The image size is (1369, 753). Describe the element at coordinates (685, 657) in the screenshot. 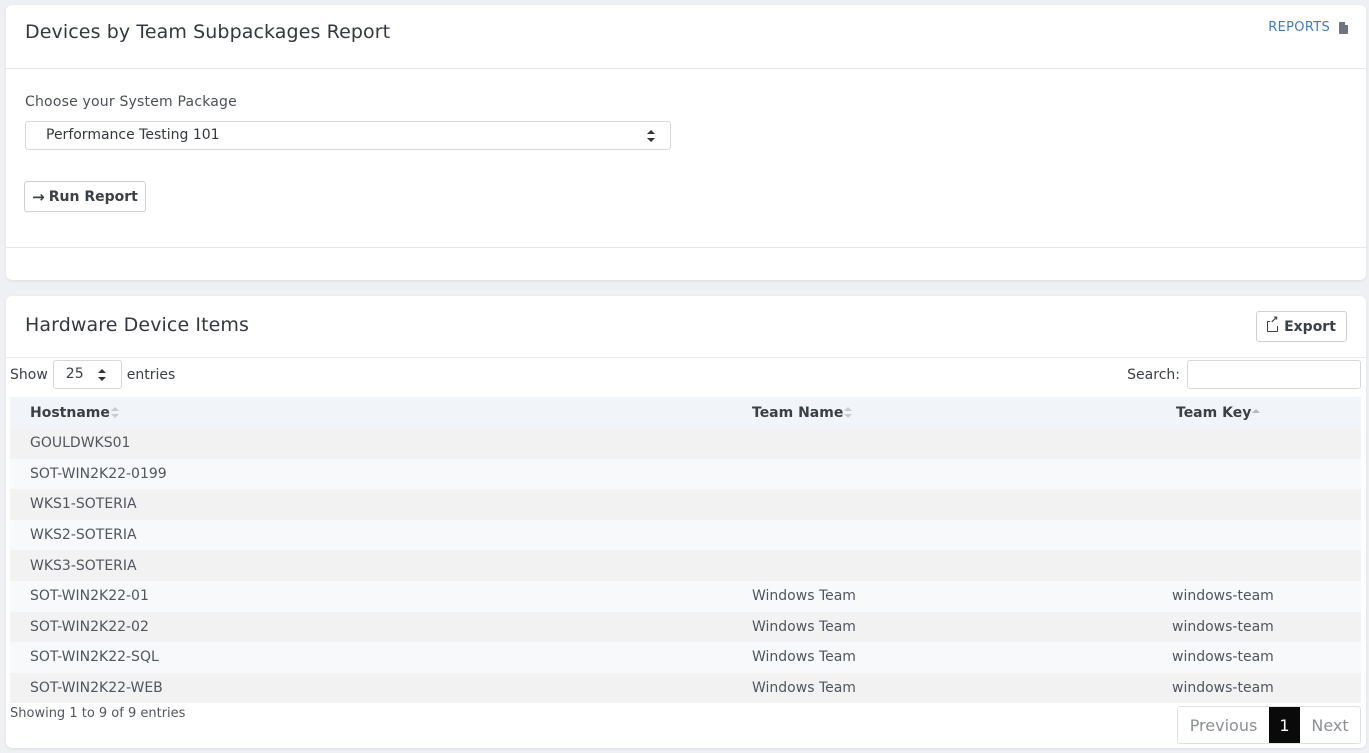

I see `table-row: SOT-WIN2K22-SQL Windows Team windows-team` at that location.